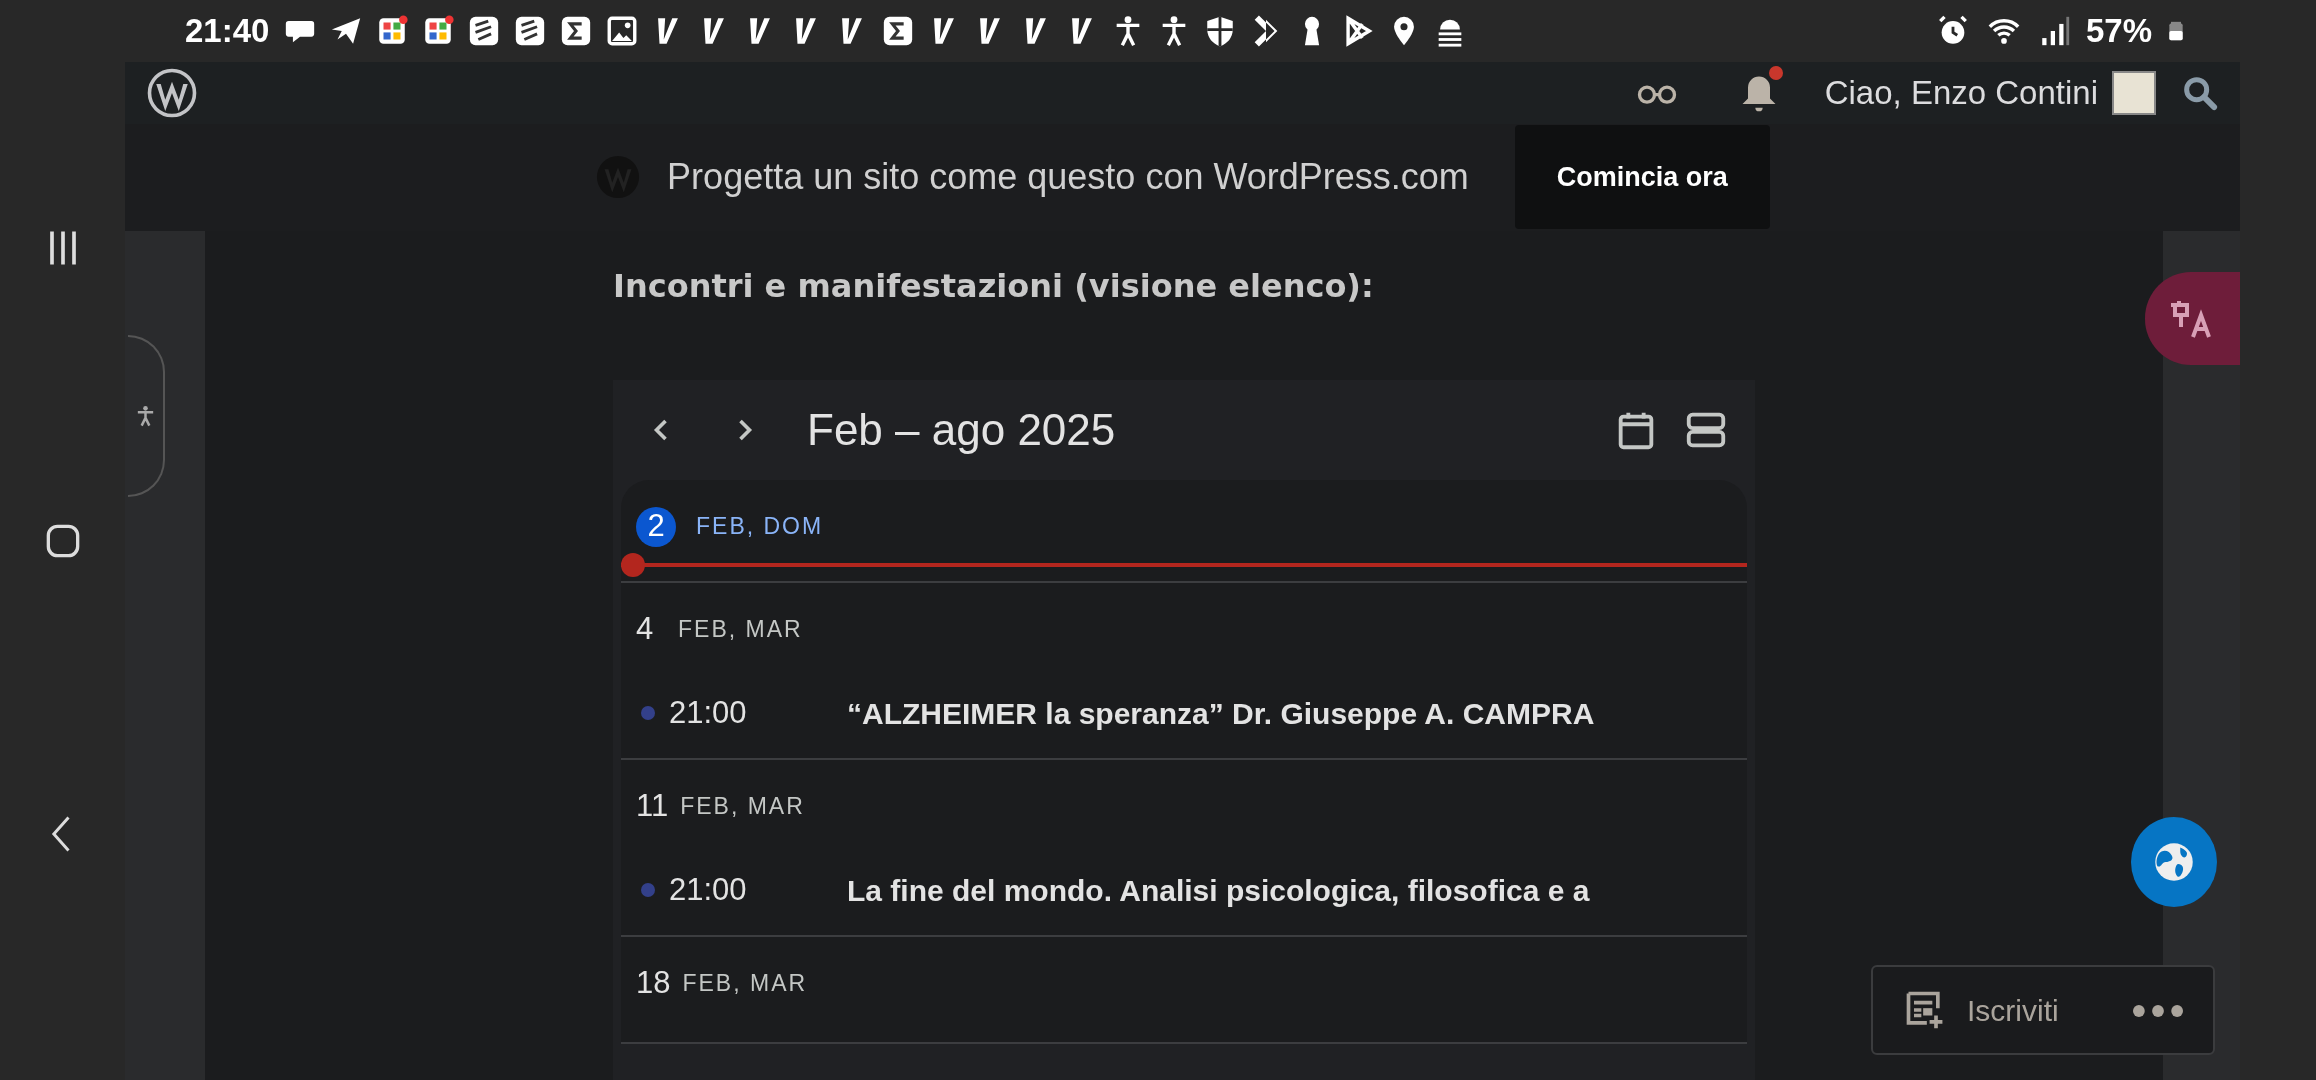 The height and width of the screenshot is (1080, 2316). Describe the element at coordinates (1961, 93) in the screenshot. I see `greeting-text: Ciao, Enzo Contini` at that location.